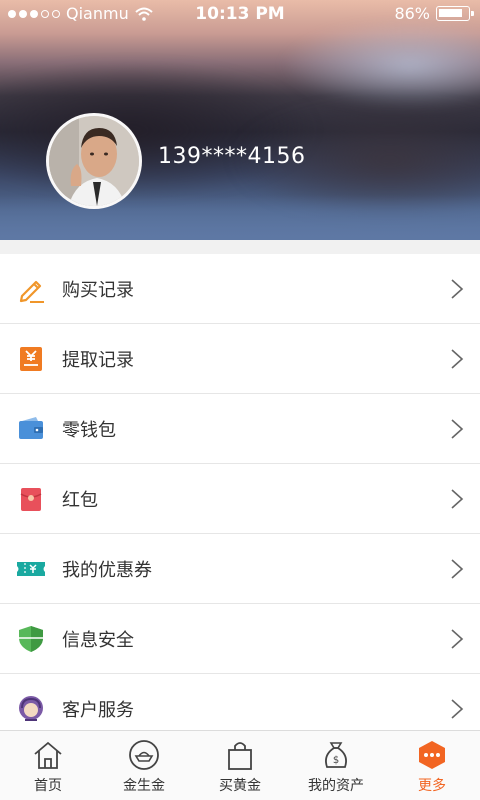 Image resolution: width=480 pixels, height=800 pixels. What do you see at coordinates (98, 290) in the screenshot?
I see `menu-item-label: 购买记录` at bounding box center [98, 290].